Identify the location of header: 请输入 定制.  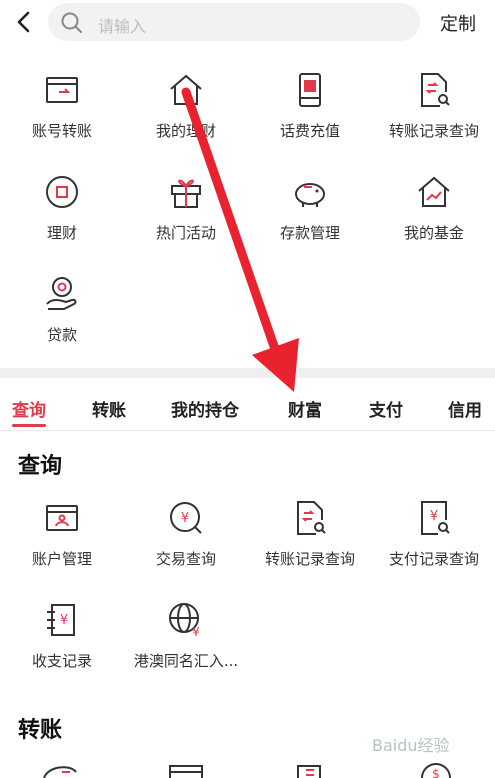
(247, 23).